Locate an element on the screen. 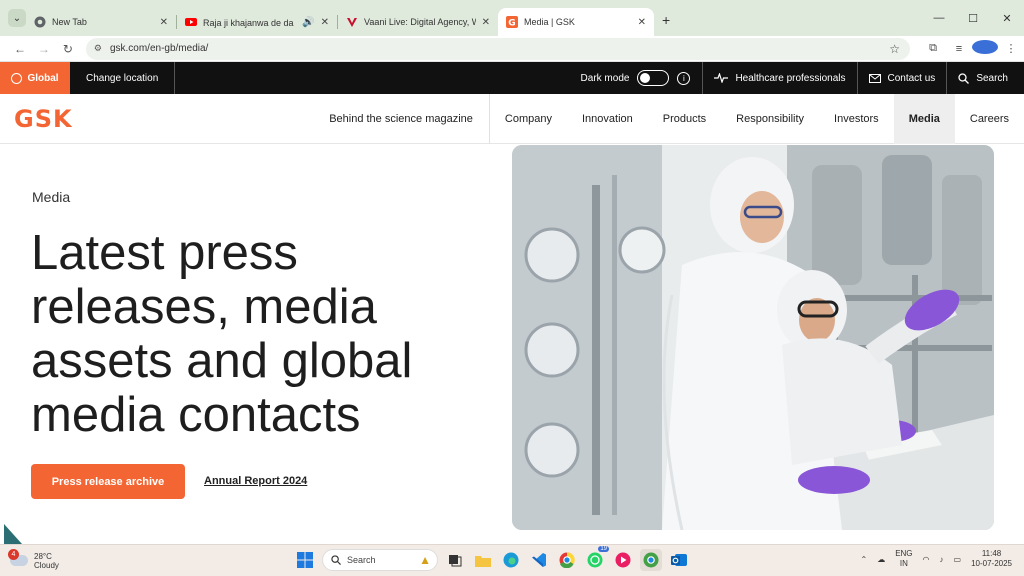 This screenshot has height=576, width=1024. weather-widget: 4 28°C Cloudy is located at coordinates (33, 559).